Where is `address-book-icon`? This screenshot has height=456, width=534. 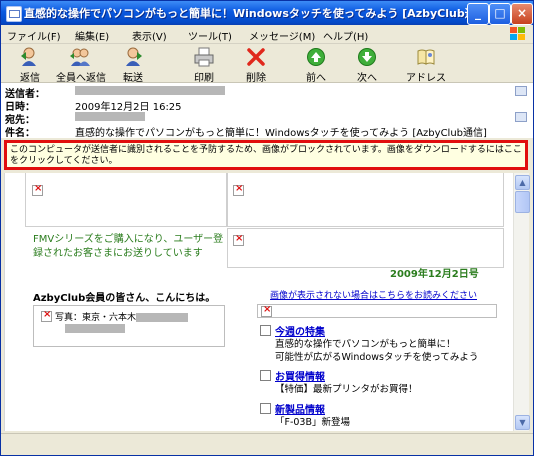 address-book-icon is located at coordinates (426, 57).